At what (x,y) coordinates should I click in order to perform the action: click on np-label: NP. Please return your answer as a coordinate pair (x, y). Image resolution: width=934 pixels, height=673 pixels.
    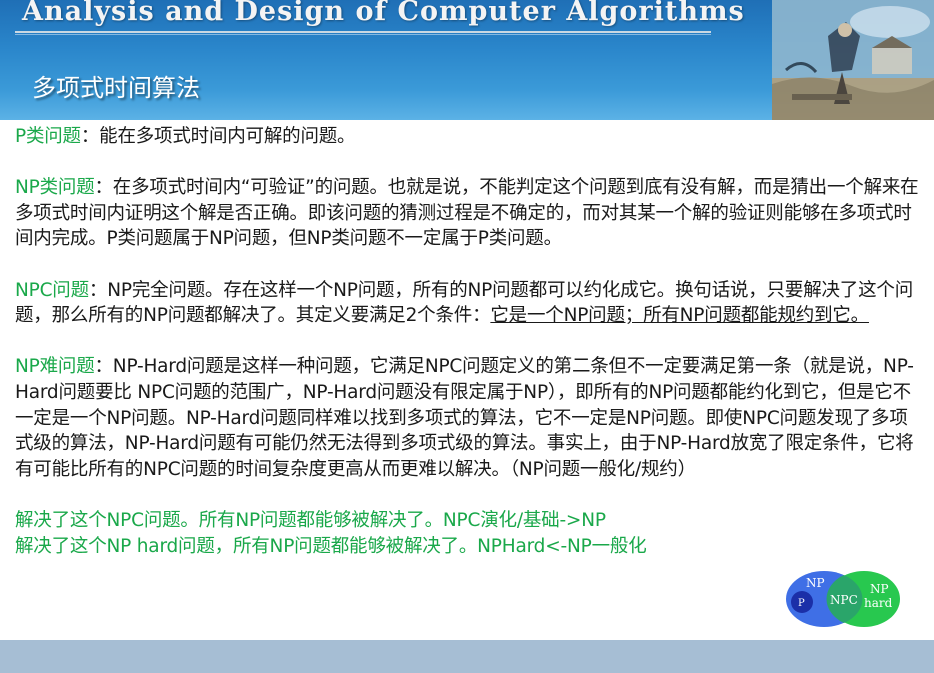
    Looking at the image, I should click on (815, 583).